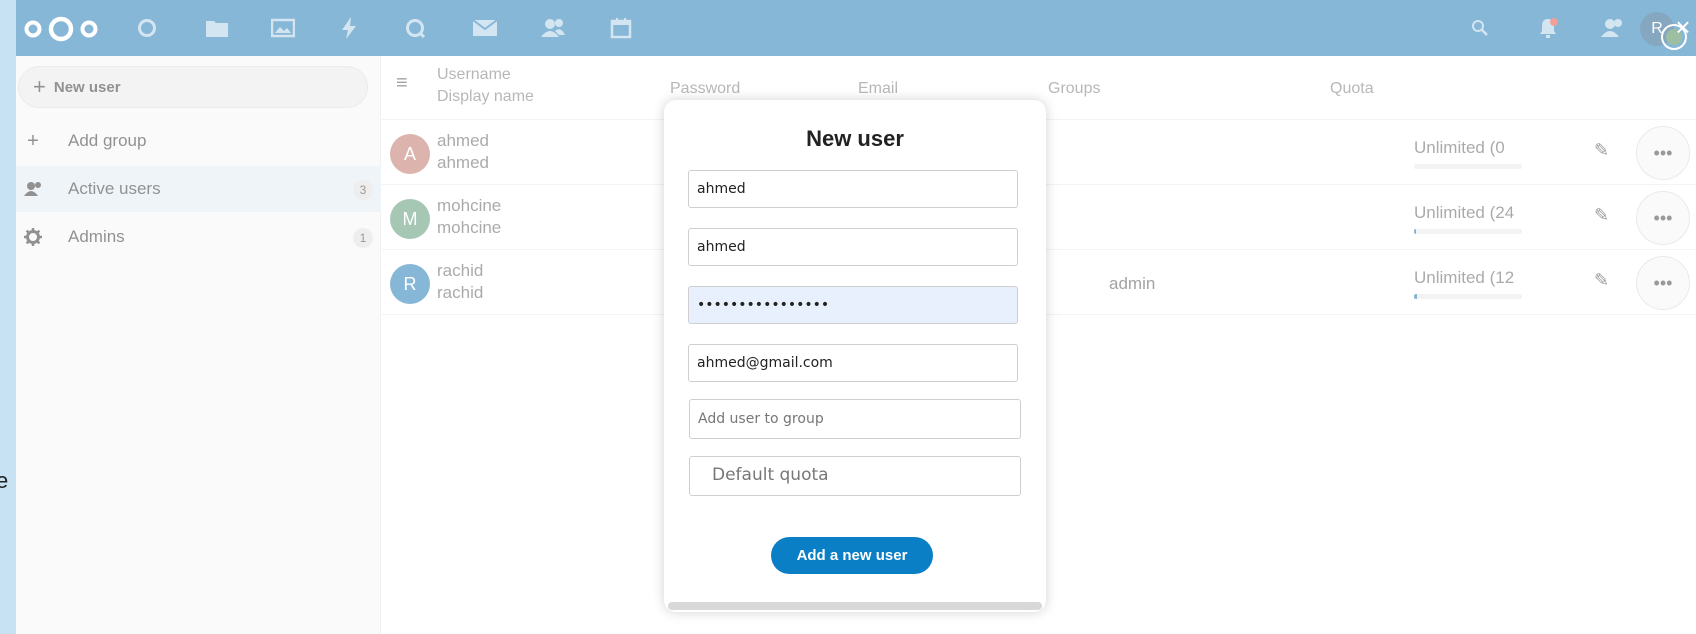 The image size is (1696, 634). What do you see at coordinates (8, 317) in the screenshot?
I see `left-window-edge: e` at bounding box center [8, 317].